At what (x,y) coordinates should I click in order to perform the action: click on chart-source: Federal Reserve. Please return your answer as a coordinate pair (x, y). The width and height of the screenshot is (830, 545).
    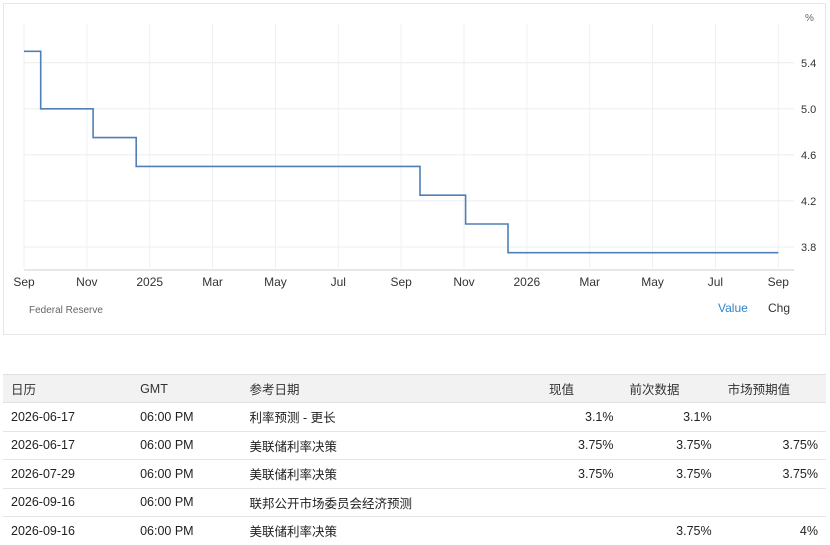
    Looking at the image, I should click on (66, 310).